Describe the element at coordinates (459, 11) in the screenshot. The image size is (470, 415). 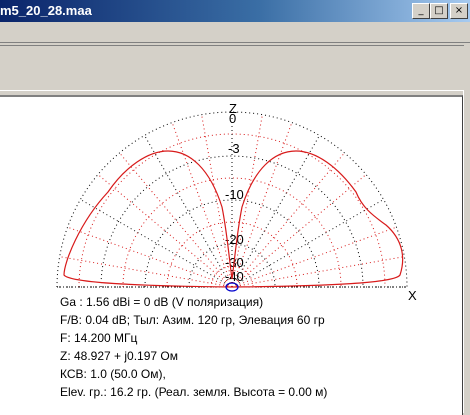
I see `close-button: ×` at that location.